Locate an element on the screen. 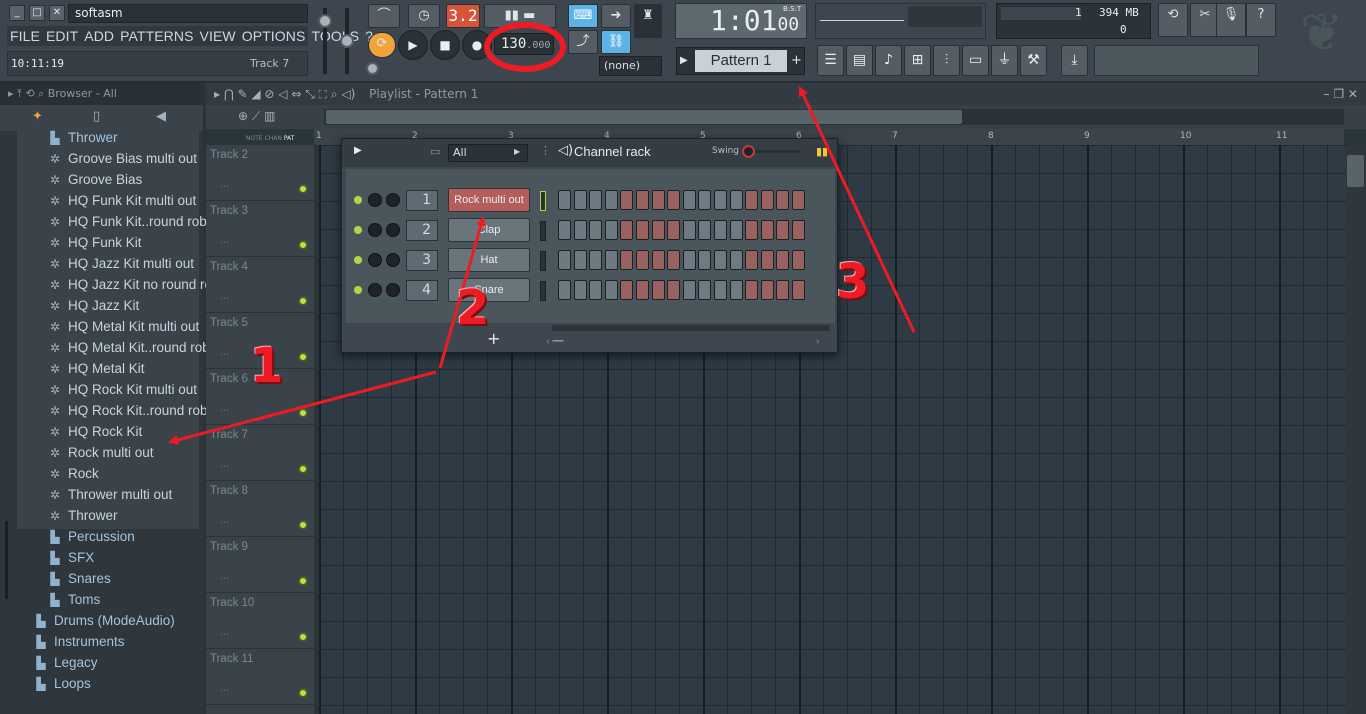 This screenshot has width=1366, height=714. annotation-number-3: 3 is located at coordinates (853, 282).